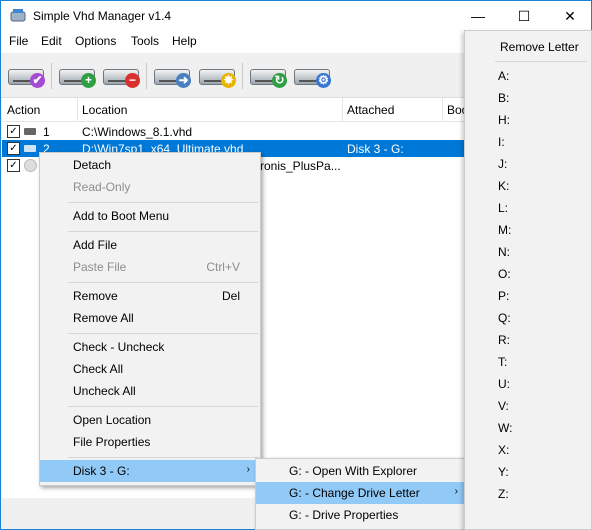  Describe the element at coordinates (23, 110) in the screenshot. I see `column-action: Action` at that location.